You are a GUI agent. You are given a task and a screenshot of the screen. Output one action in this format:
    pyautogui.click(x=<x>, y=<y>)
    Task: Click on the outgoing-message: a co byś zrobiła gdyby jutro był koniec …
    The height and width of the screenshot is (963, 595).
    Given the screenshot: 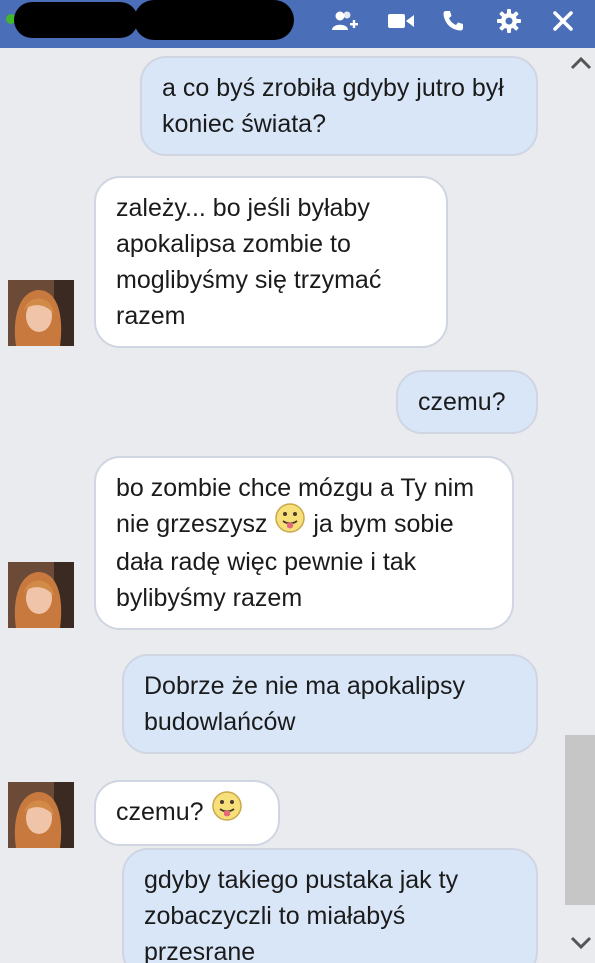 What is the action you would take?
    pyautogui.click(x=339, y=106)
    